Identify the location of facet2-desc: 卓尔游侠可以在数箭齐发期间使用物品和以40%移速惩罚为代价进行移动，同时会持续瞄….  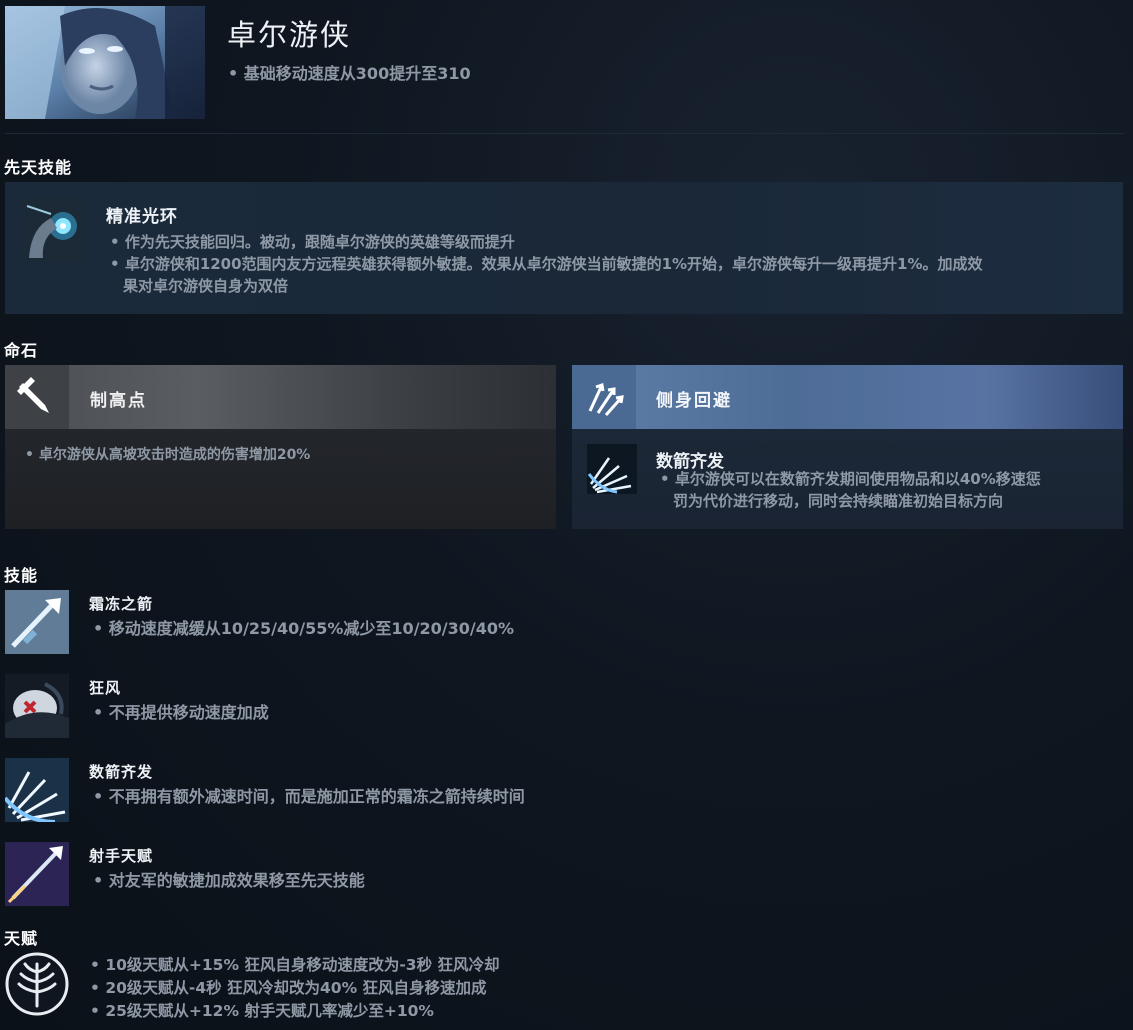
(880, 490).